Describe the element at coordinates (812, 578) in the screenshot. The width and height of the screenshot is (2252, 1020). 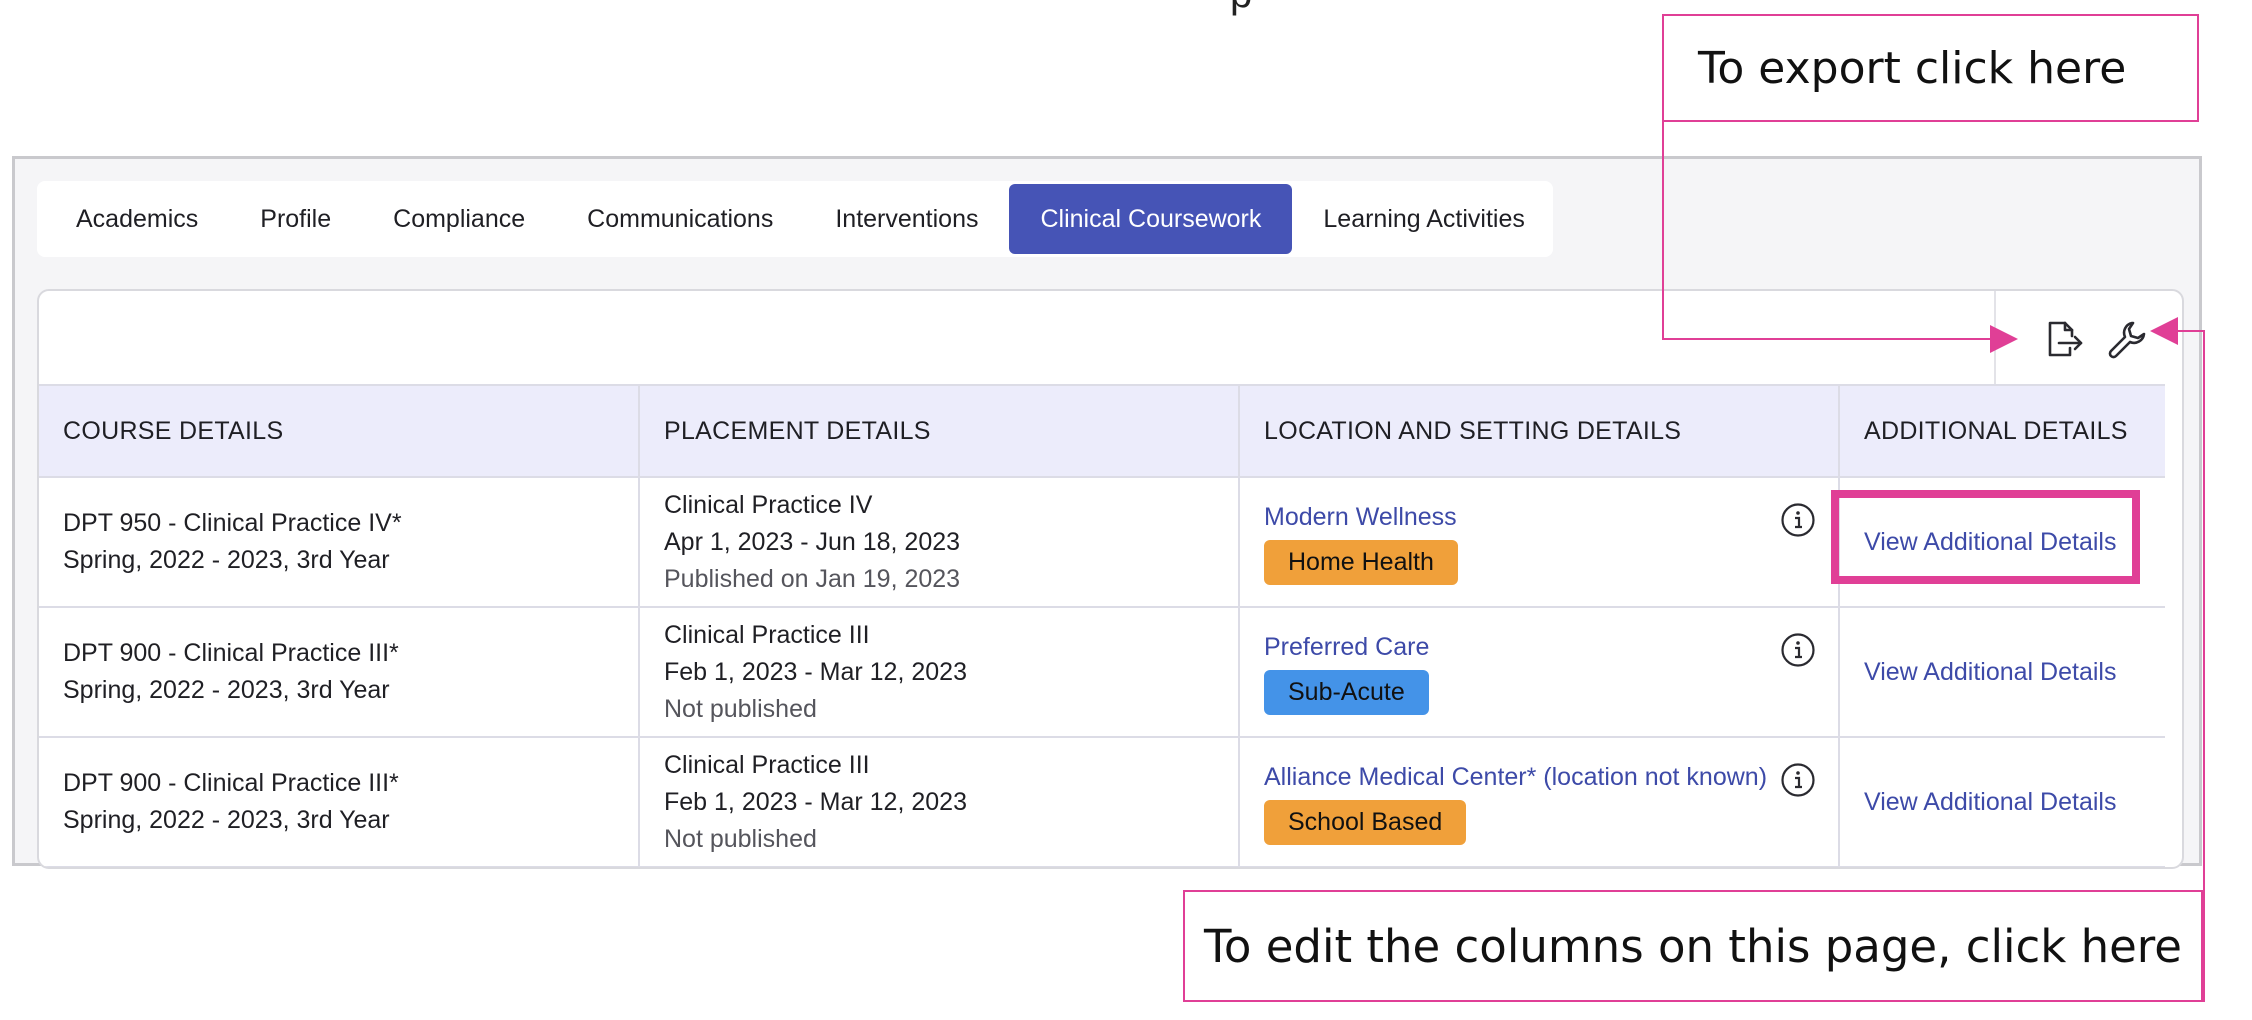
I see `placement-status: Published on Jan 19, 2023` at that location.